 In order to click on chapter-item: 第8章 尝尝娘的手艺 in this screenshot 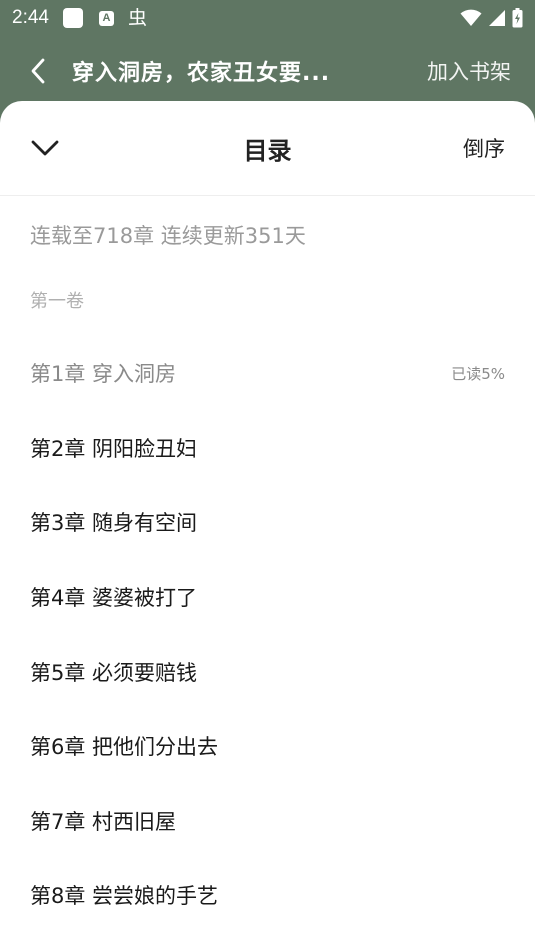, I will do `click(267, 895)`.